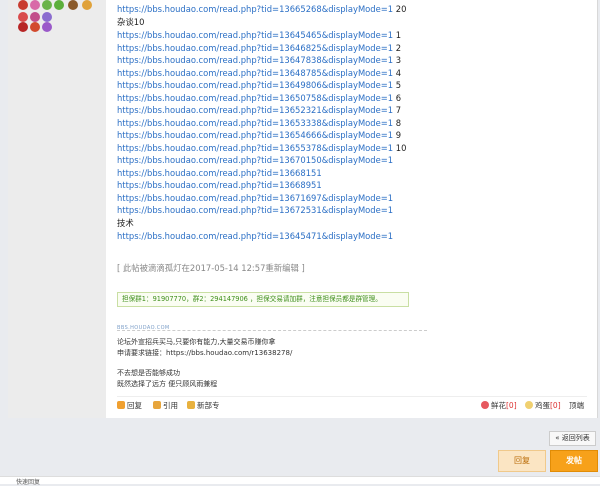 This screenshot has height=486, width=600. Describe the element at coordinates (191, 405) in the screenshot. I see `new-post-icon` at that location.